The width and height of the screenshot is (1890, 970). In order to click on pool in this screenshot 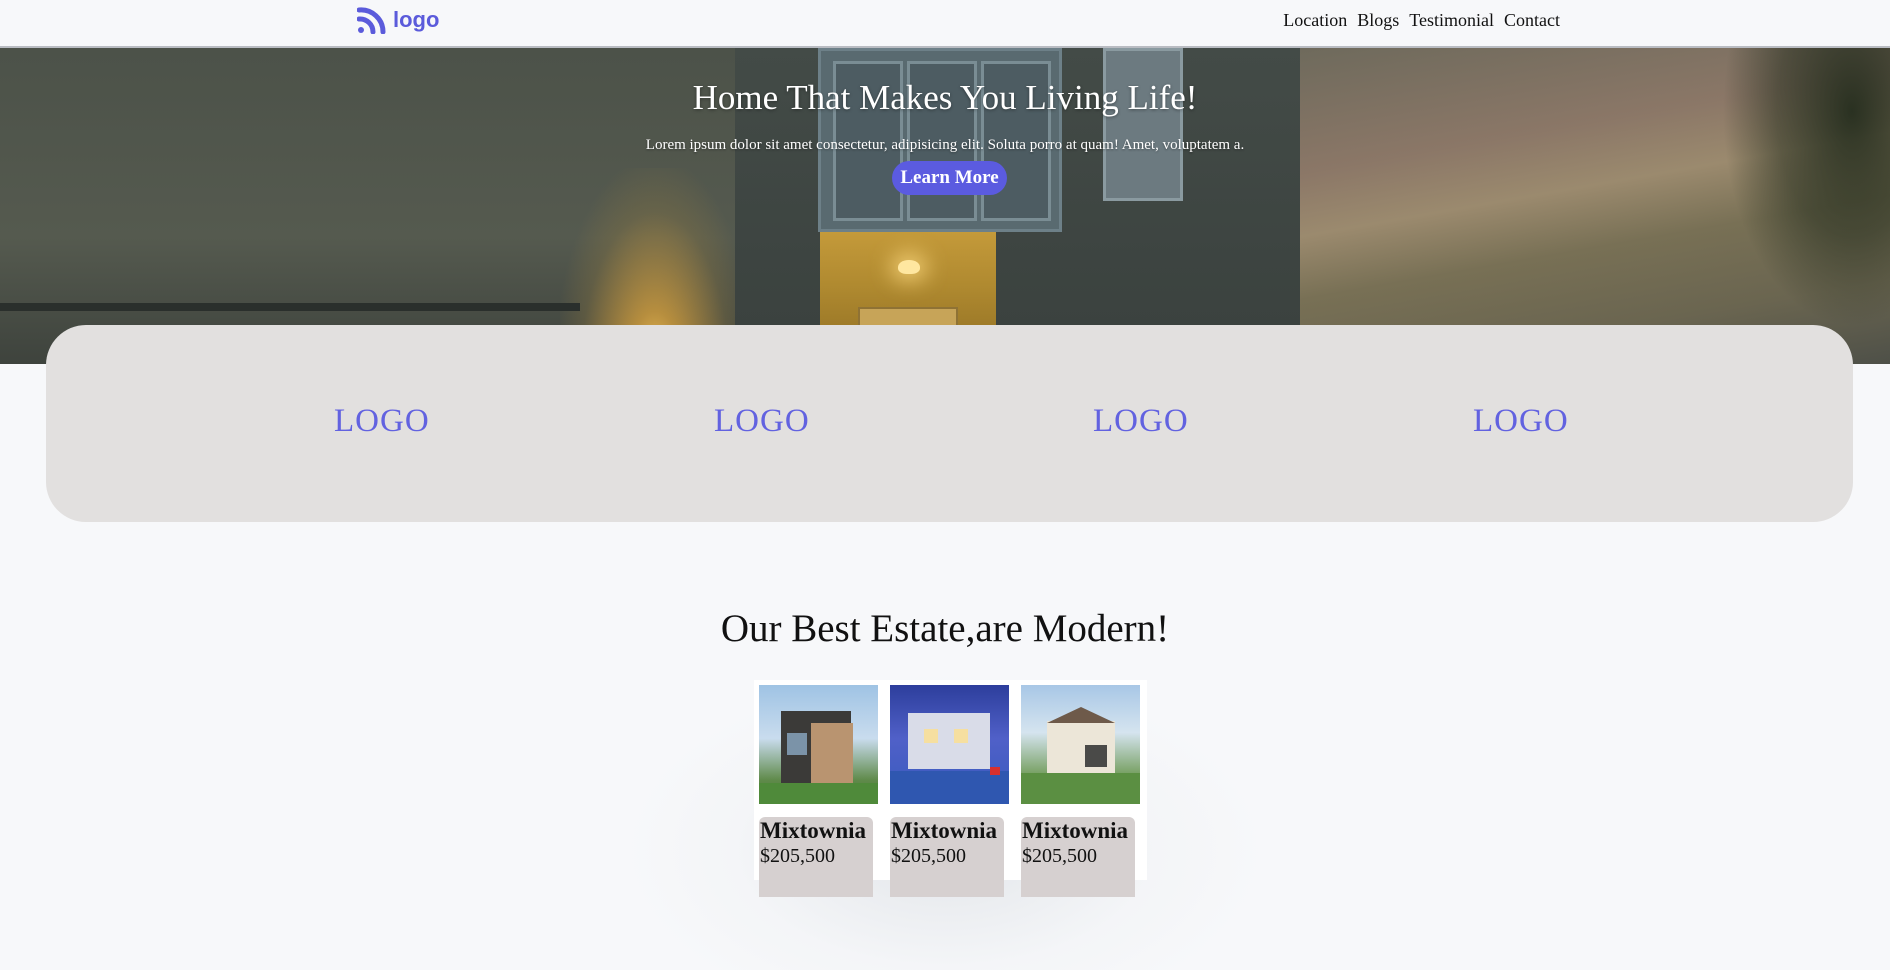, I will do `click(949, 787)`.